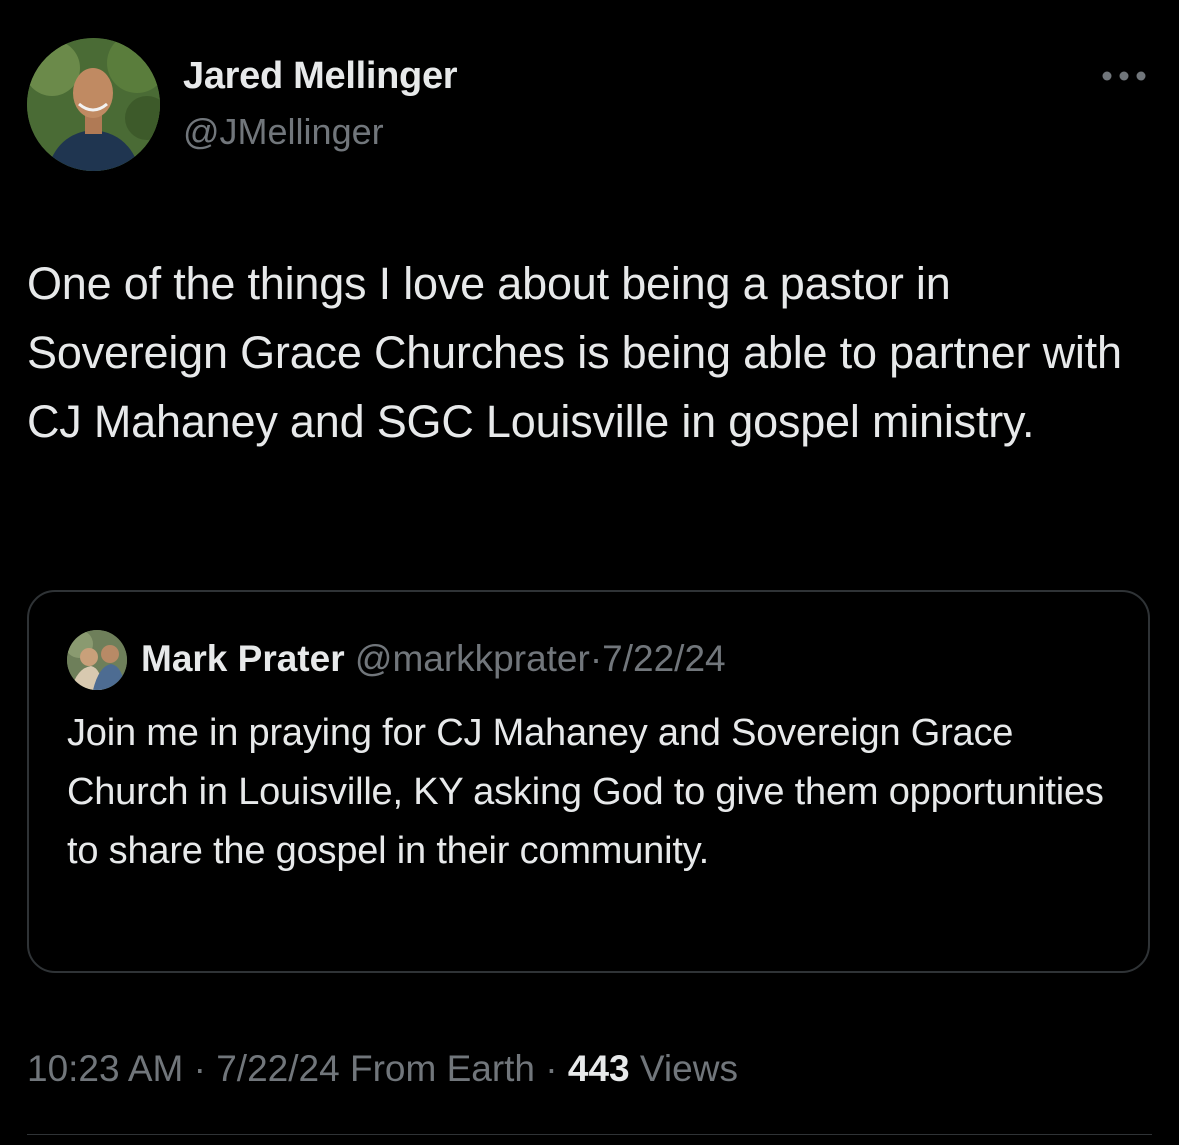 This screenshot has height=1145, width=1179. I want to click on views-label: Views, so click(689, 1068).